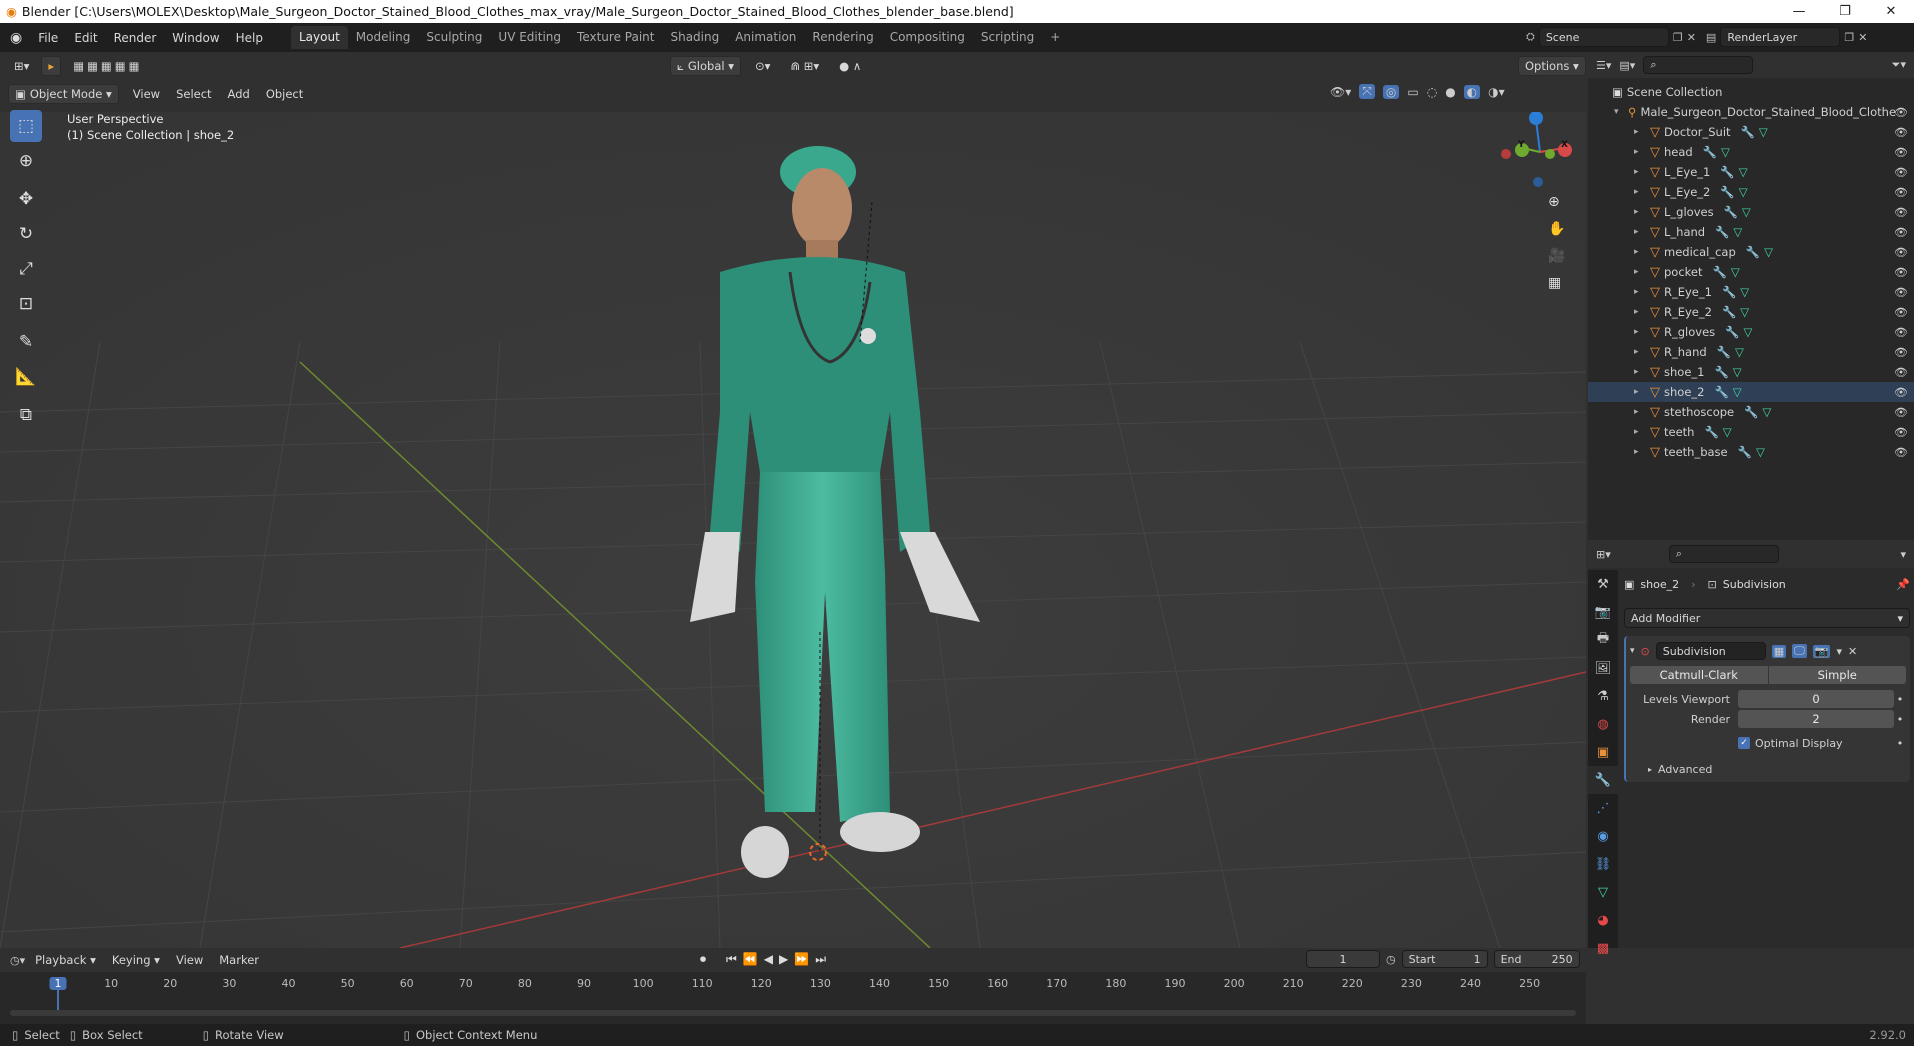  What do you see at coordinates (383, 37) in the screenshot?
I see `tab-modeling: Modeling` at bounding box center [383, 37].